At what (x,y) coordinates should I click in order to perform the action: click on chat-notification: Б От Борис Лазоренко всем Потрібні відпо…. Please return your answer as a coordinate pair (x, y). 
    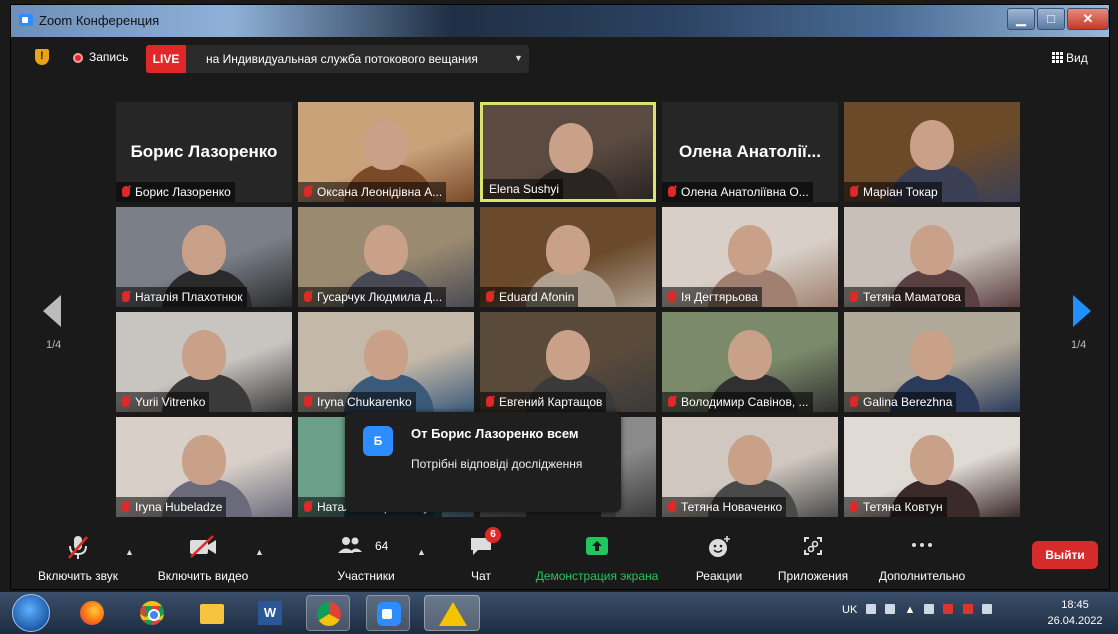
    Looking at the image, I should click on (483, 462).